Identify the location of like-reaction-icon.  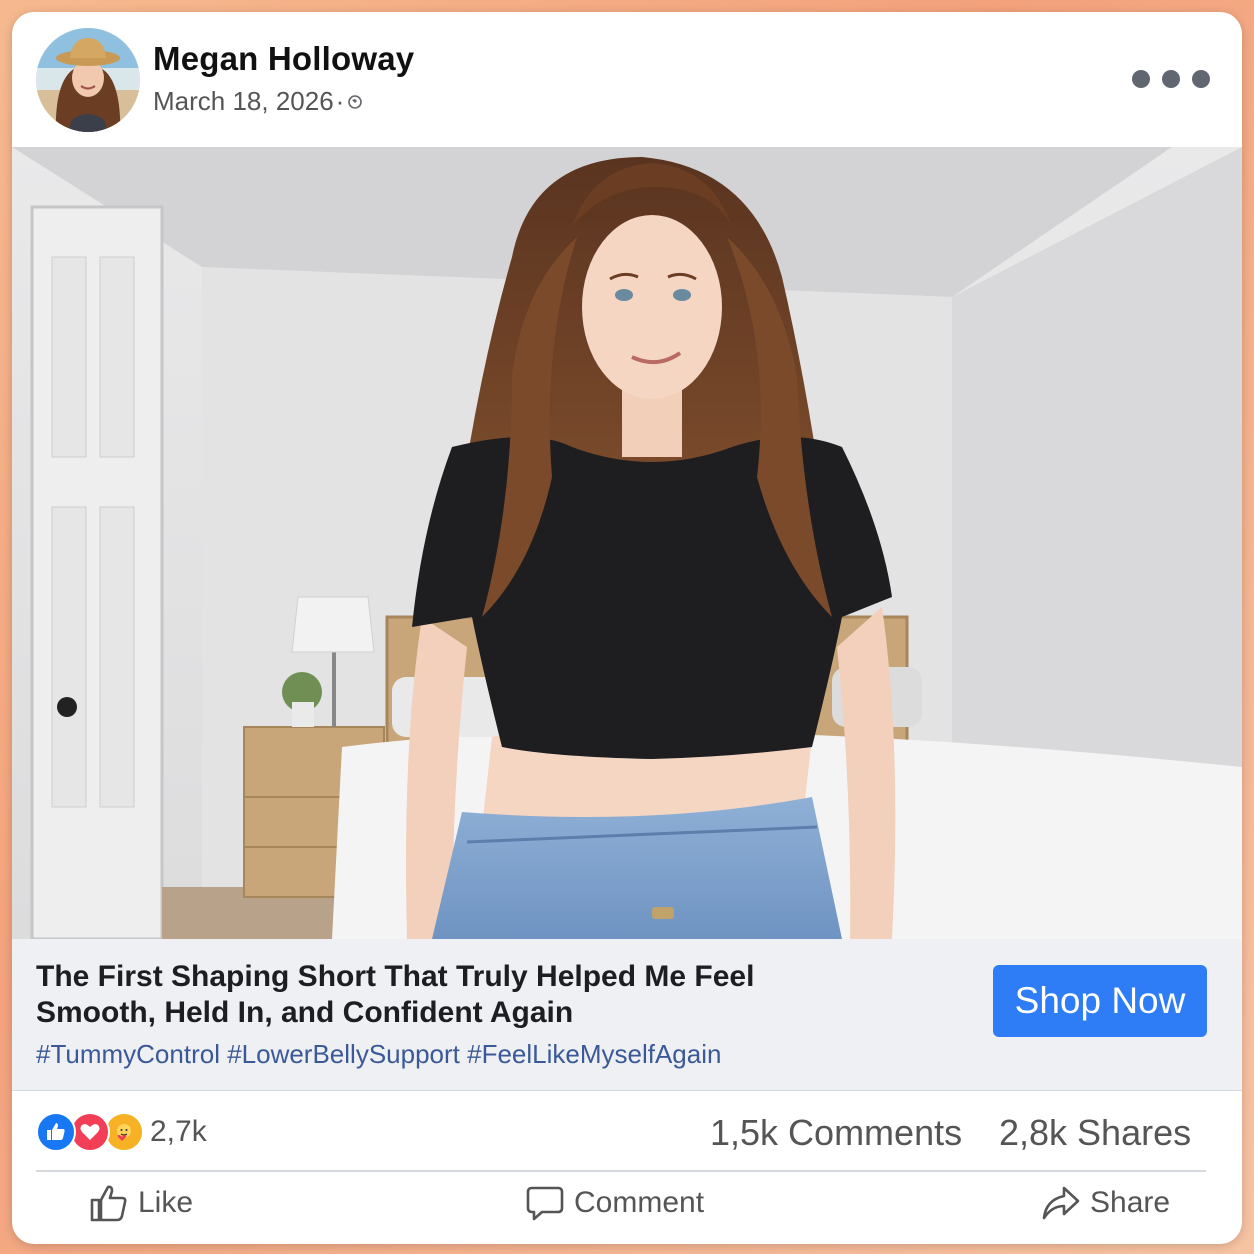
(56, 1132).